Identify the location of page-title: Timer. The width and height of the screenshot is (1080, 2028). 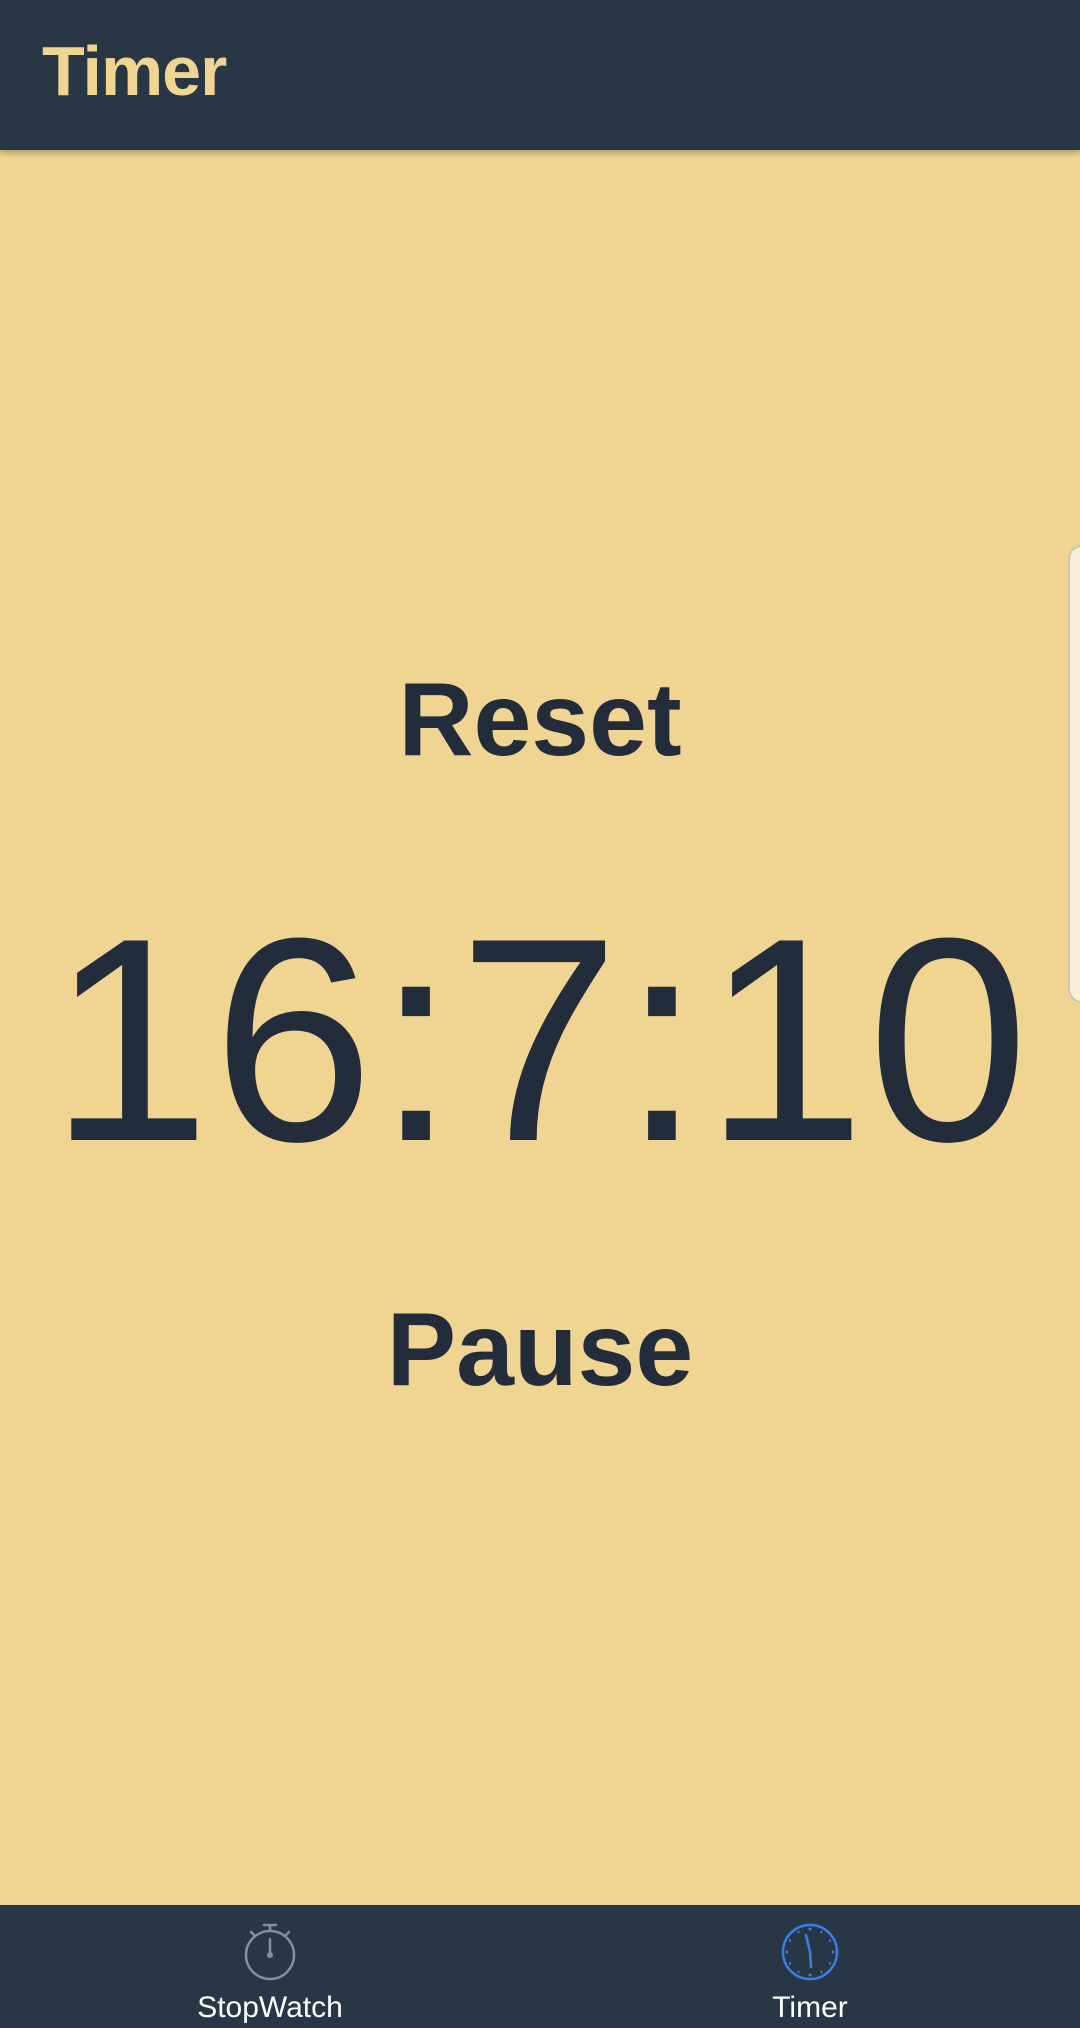
(134, 71).